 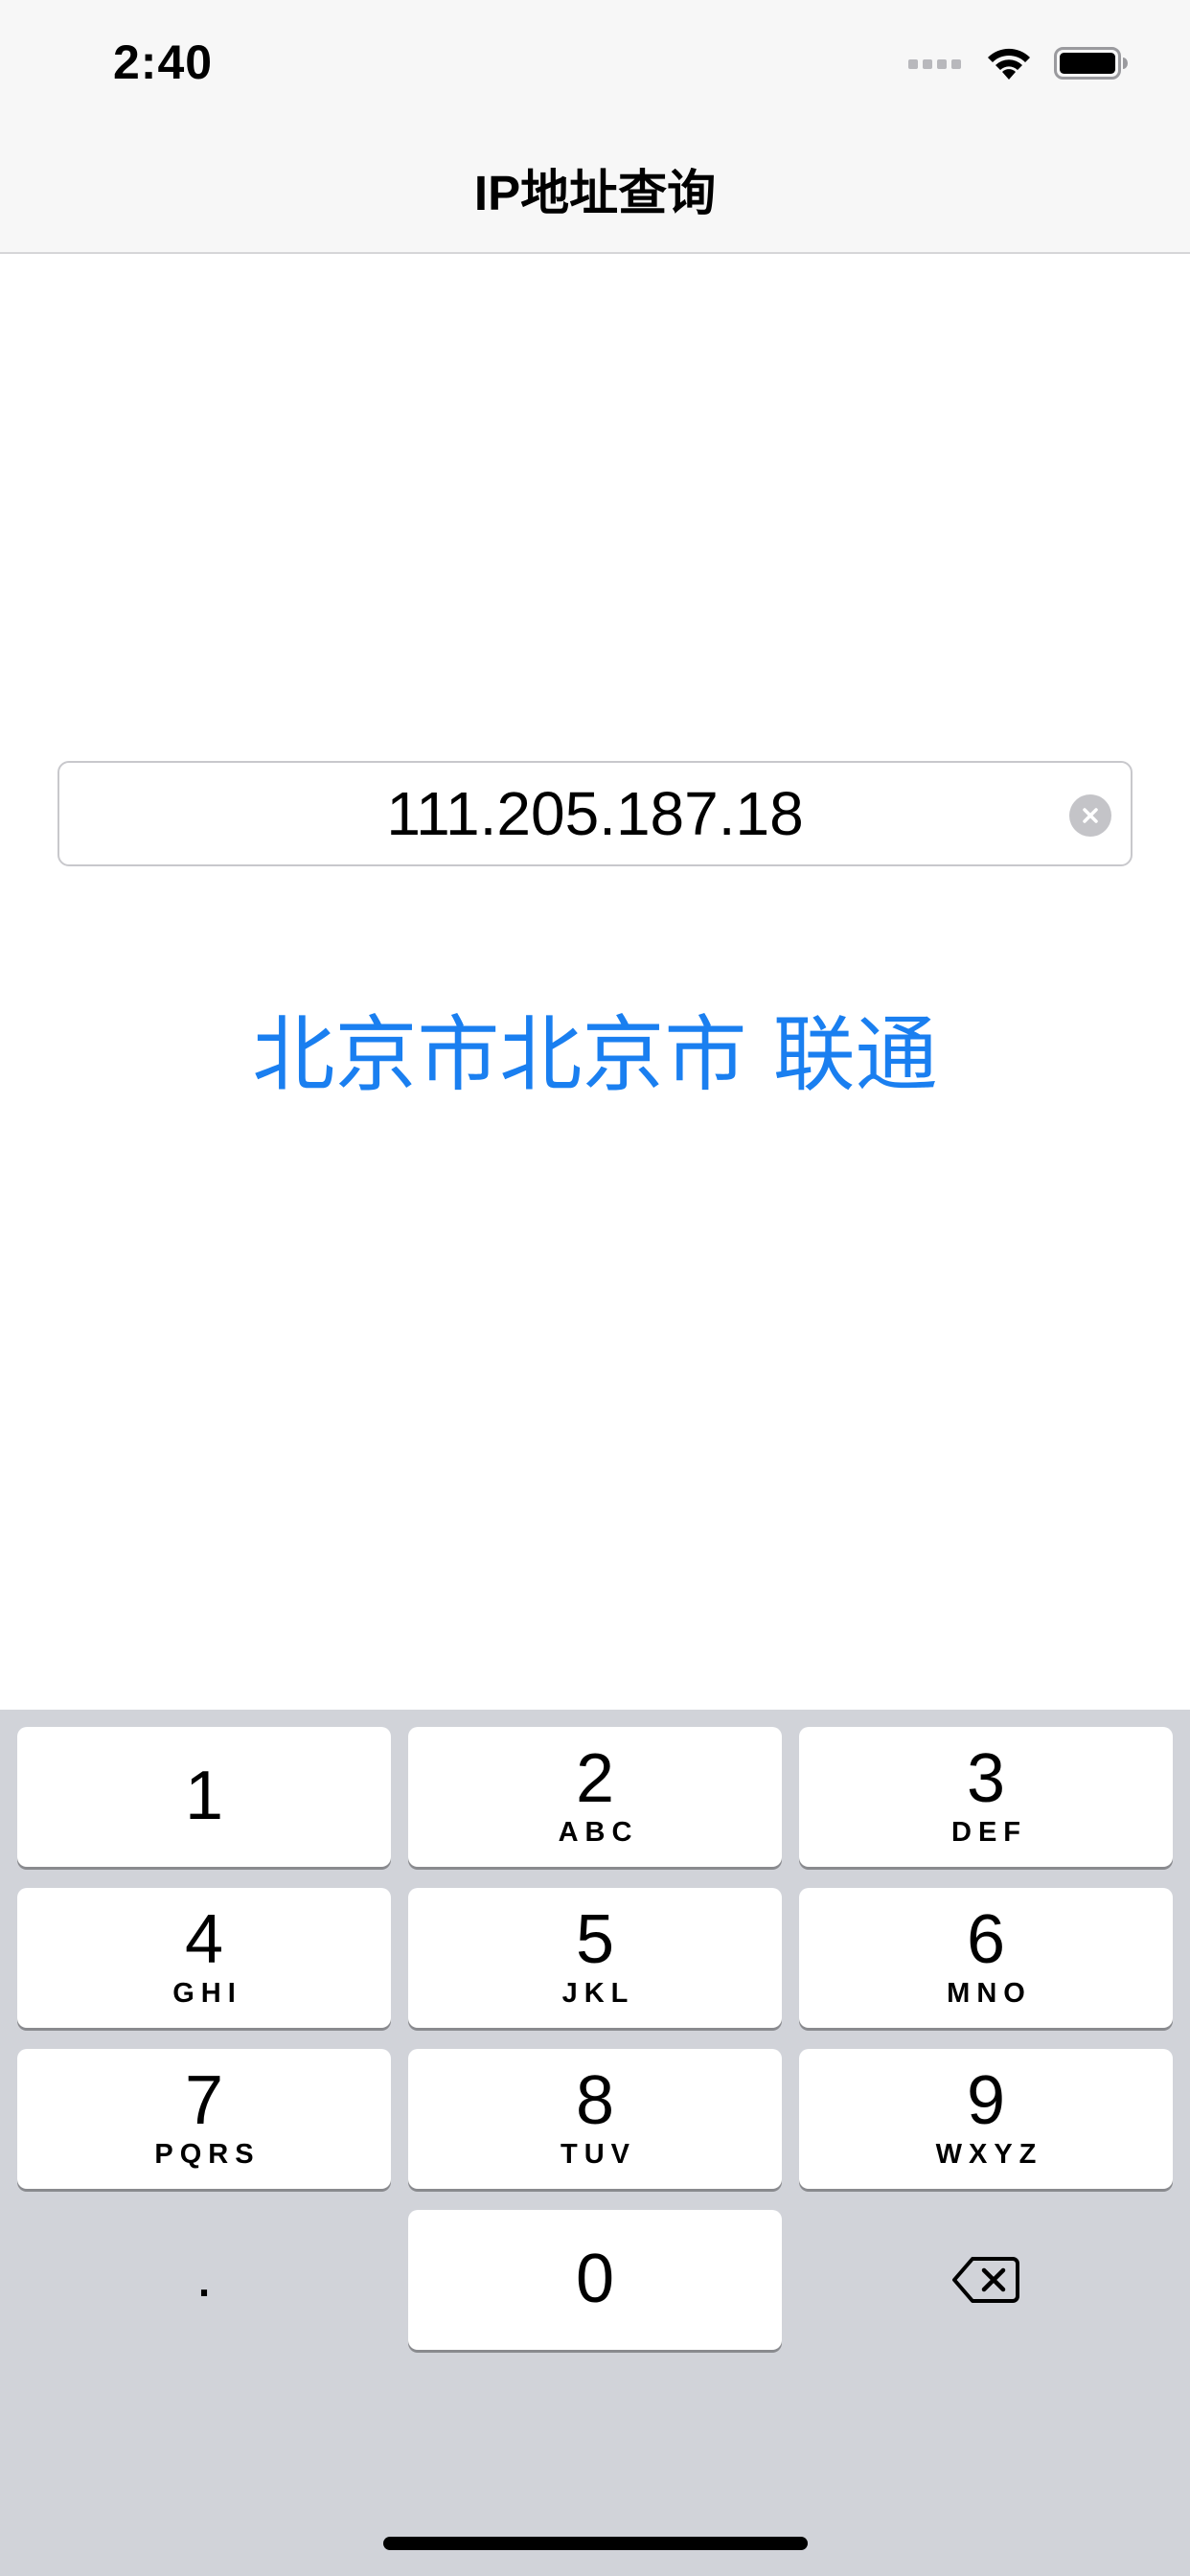 I want to click on delete-key, so click(x=986, y=2280).